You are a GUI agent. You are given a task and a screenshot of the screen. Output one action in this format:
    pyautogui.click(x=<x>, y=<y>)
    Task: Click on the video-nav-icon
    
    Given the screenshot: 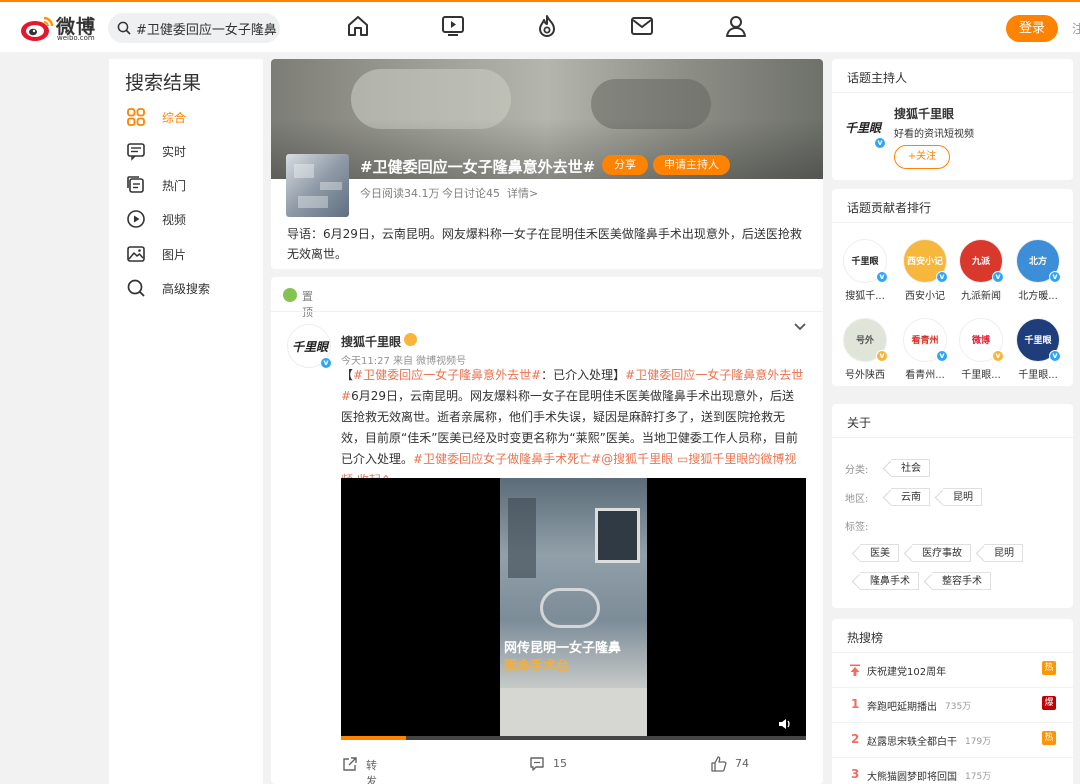 What is the action you would take?
    pyautogui.click(x=453, y=26)
    